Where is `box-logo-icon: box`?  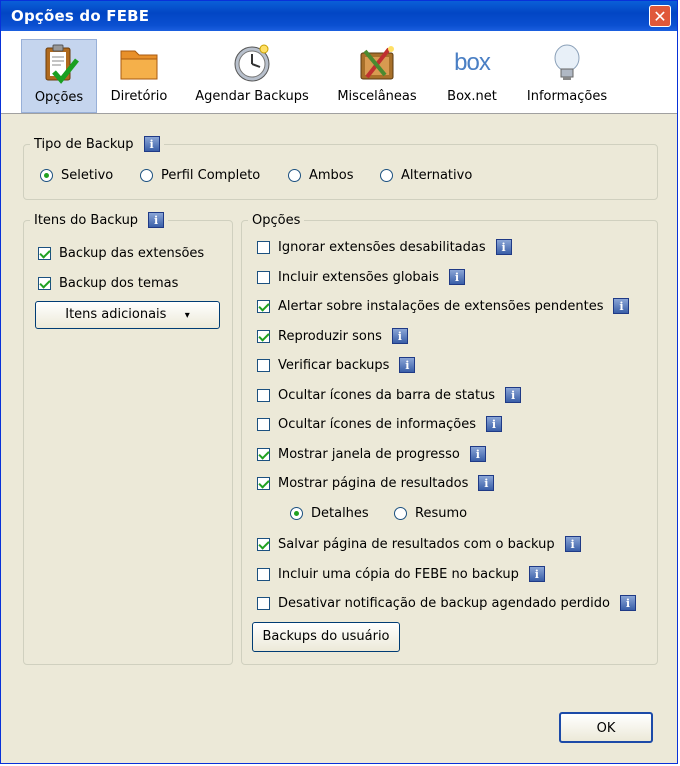 box-logo-icon: box is located at coordinates (472, 62).